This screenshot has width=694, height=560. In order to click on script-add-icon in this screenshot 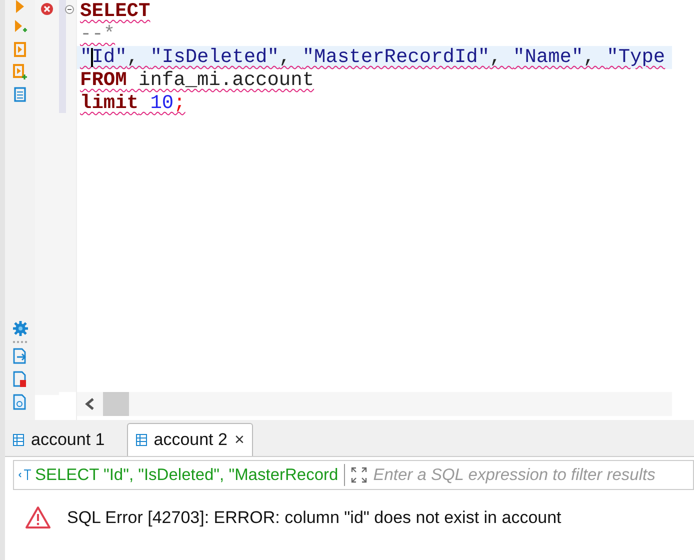, I will do `click(20, 72)`.